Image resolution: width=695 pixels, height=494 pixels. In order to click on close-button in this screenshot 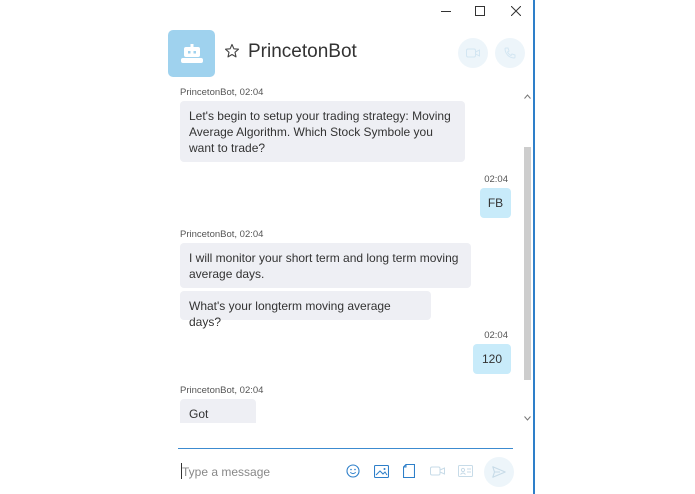, I will do `click(516, 11)`.